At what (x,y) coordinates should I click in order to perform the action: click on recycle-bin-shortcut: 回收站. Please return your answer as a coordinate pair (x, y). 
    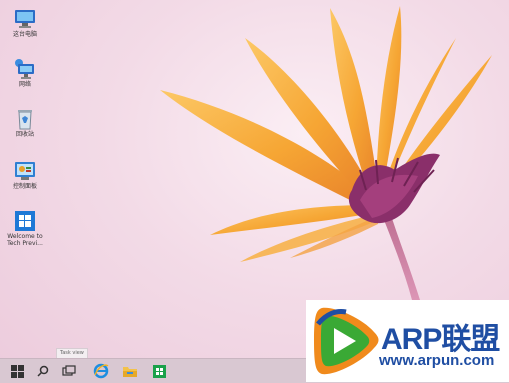
    Looking at the image, I should click on (25, 123).